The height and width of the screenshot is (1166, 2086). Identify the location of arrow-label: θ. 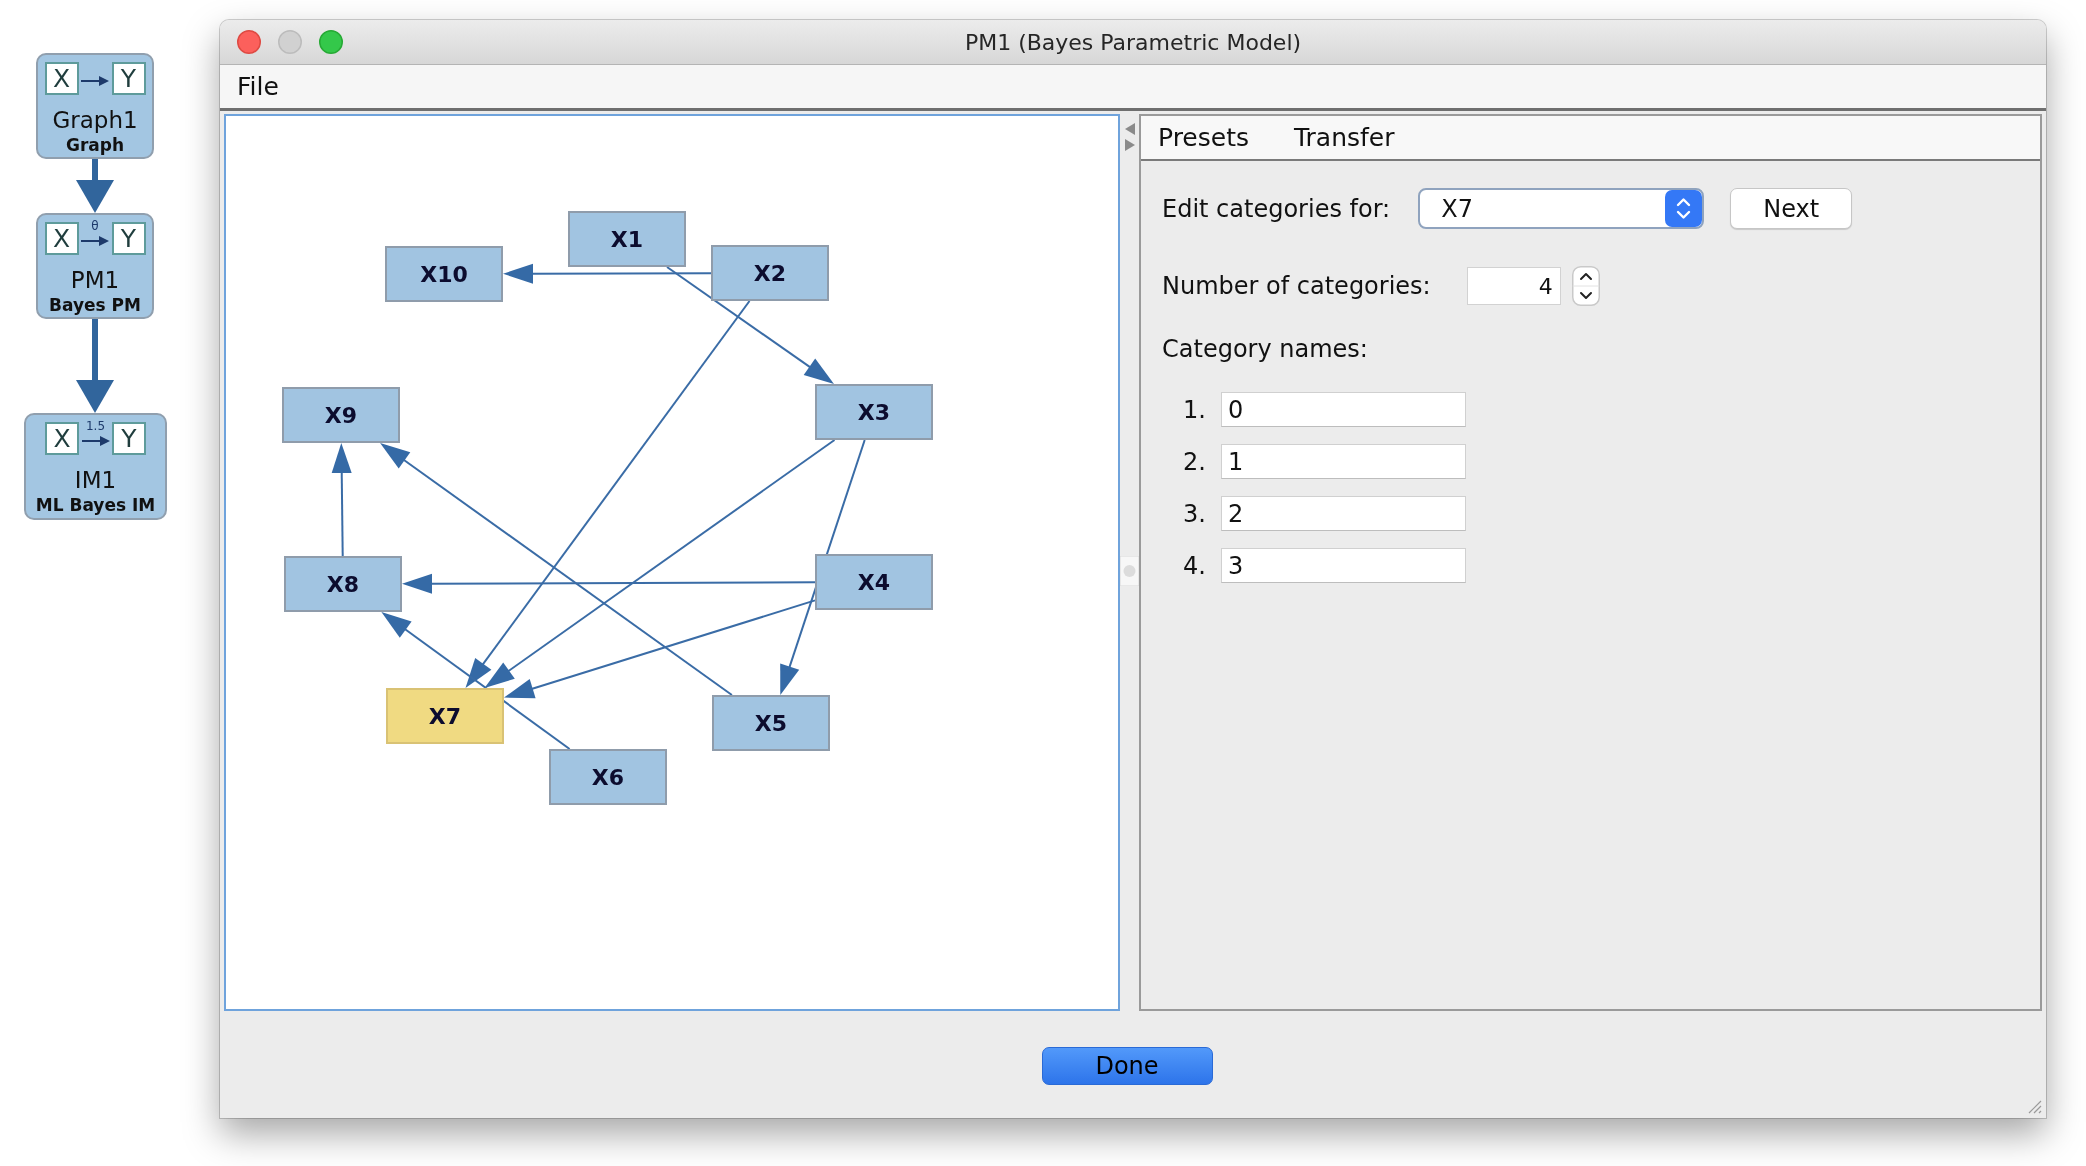
(95, 226).